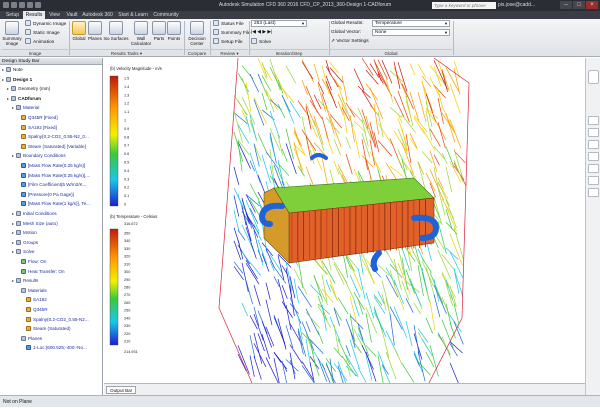 The height and width of the screenshot is (408, 600). Describe the element at coordinates (33, 156) in the screenshot. I see `tree-item: ▸ Boundary Conditions` at that location.